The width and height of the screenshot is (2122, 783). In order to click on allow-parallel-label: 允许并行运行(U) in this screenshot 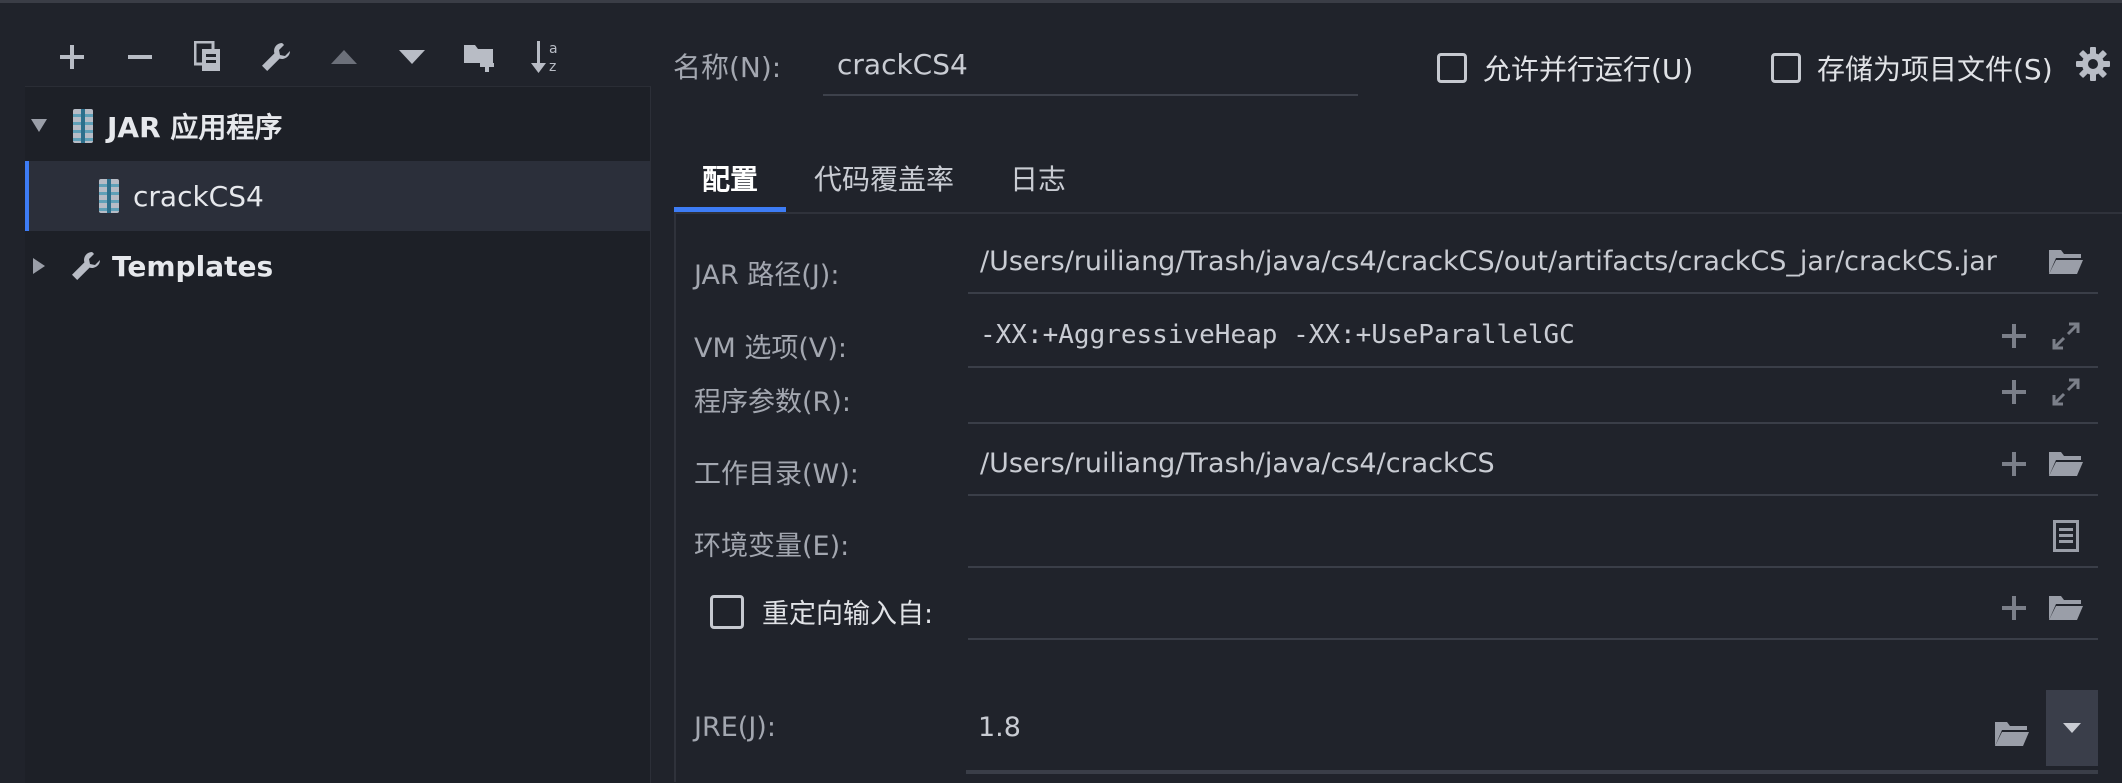, I will do `click(1588, 69)`.